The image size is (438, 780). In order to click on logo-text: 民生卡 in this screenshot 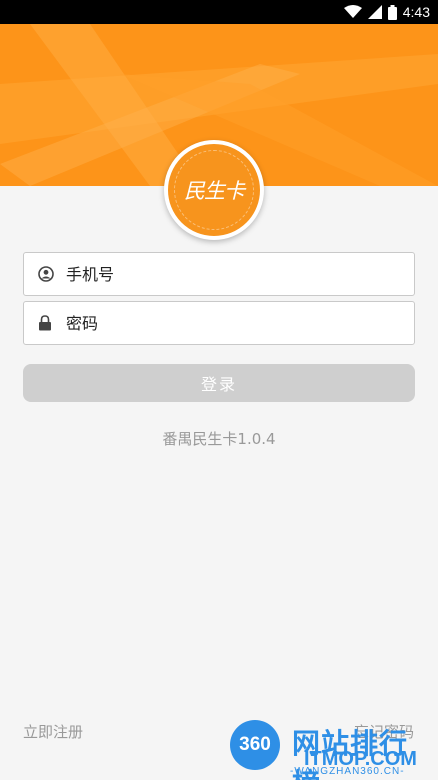, I will do `click(214, 191)`.